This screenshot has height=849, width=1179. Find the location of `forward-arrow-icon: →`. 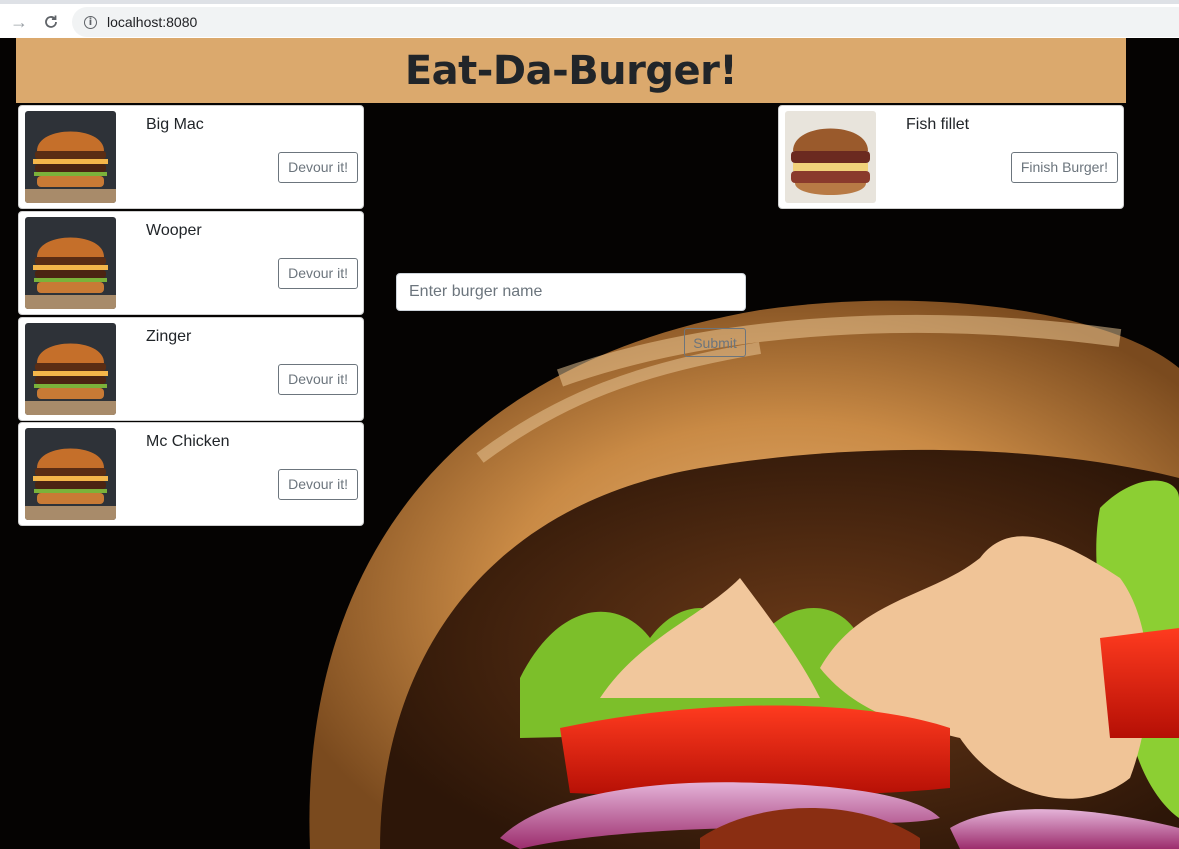

forward-arrow-icon: → is located at coordinates (19, 22).